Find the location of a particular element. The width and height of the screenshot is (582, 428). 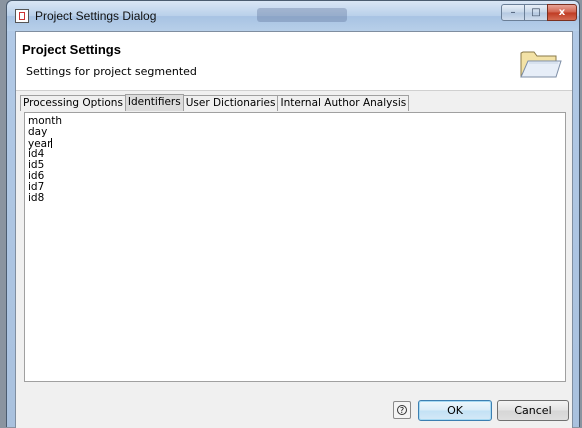

tab-processing-options: Processing Options is located at coordinates (73, 103).